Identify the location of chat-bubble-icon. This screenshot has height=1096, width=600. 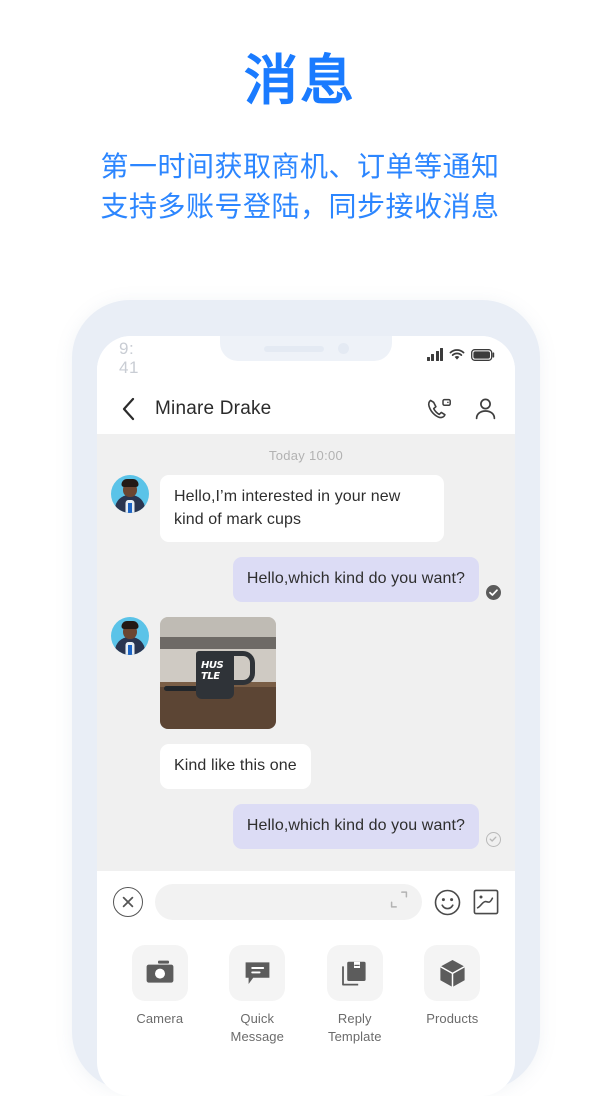
(257, 972).